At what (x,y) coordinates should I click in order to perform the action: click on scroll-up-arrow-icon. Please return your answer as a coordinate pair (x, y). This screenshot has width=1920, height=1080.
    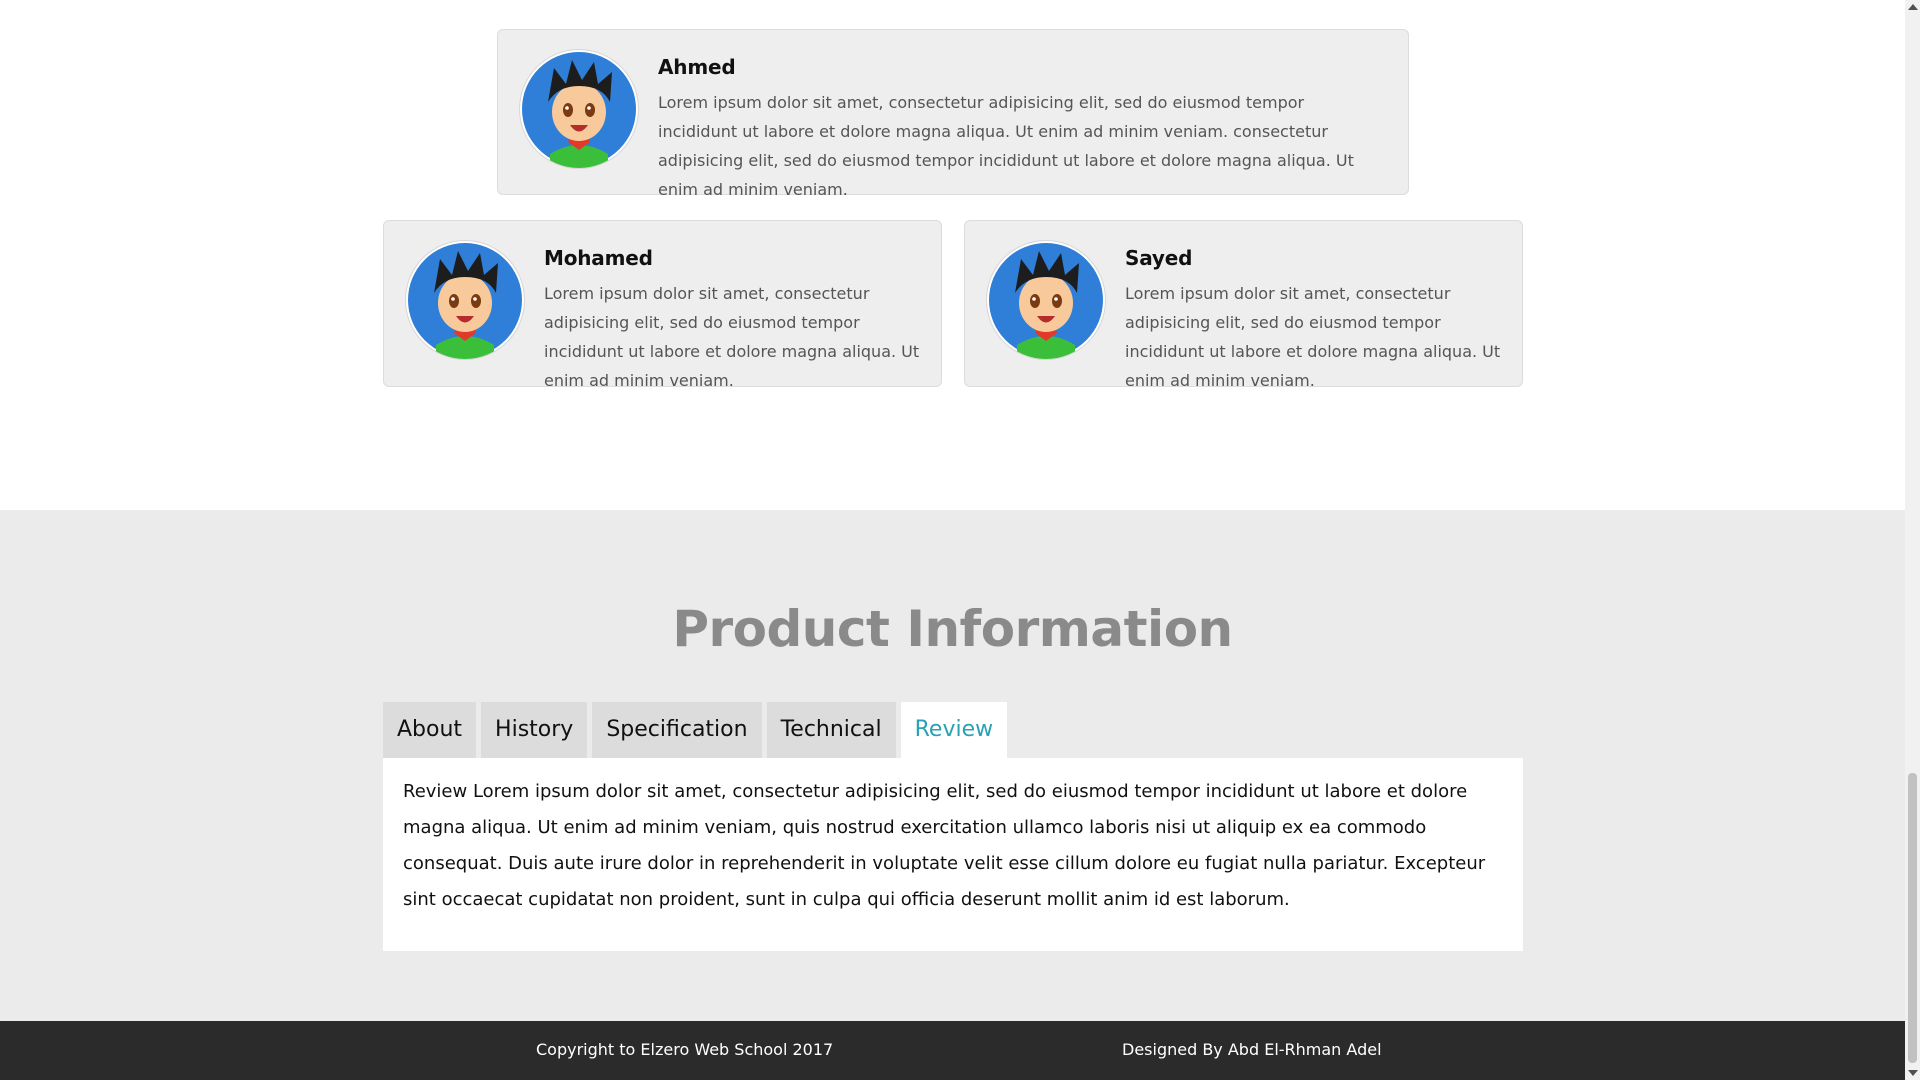
    Looking at the image, I should click on (1913, 7).